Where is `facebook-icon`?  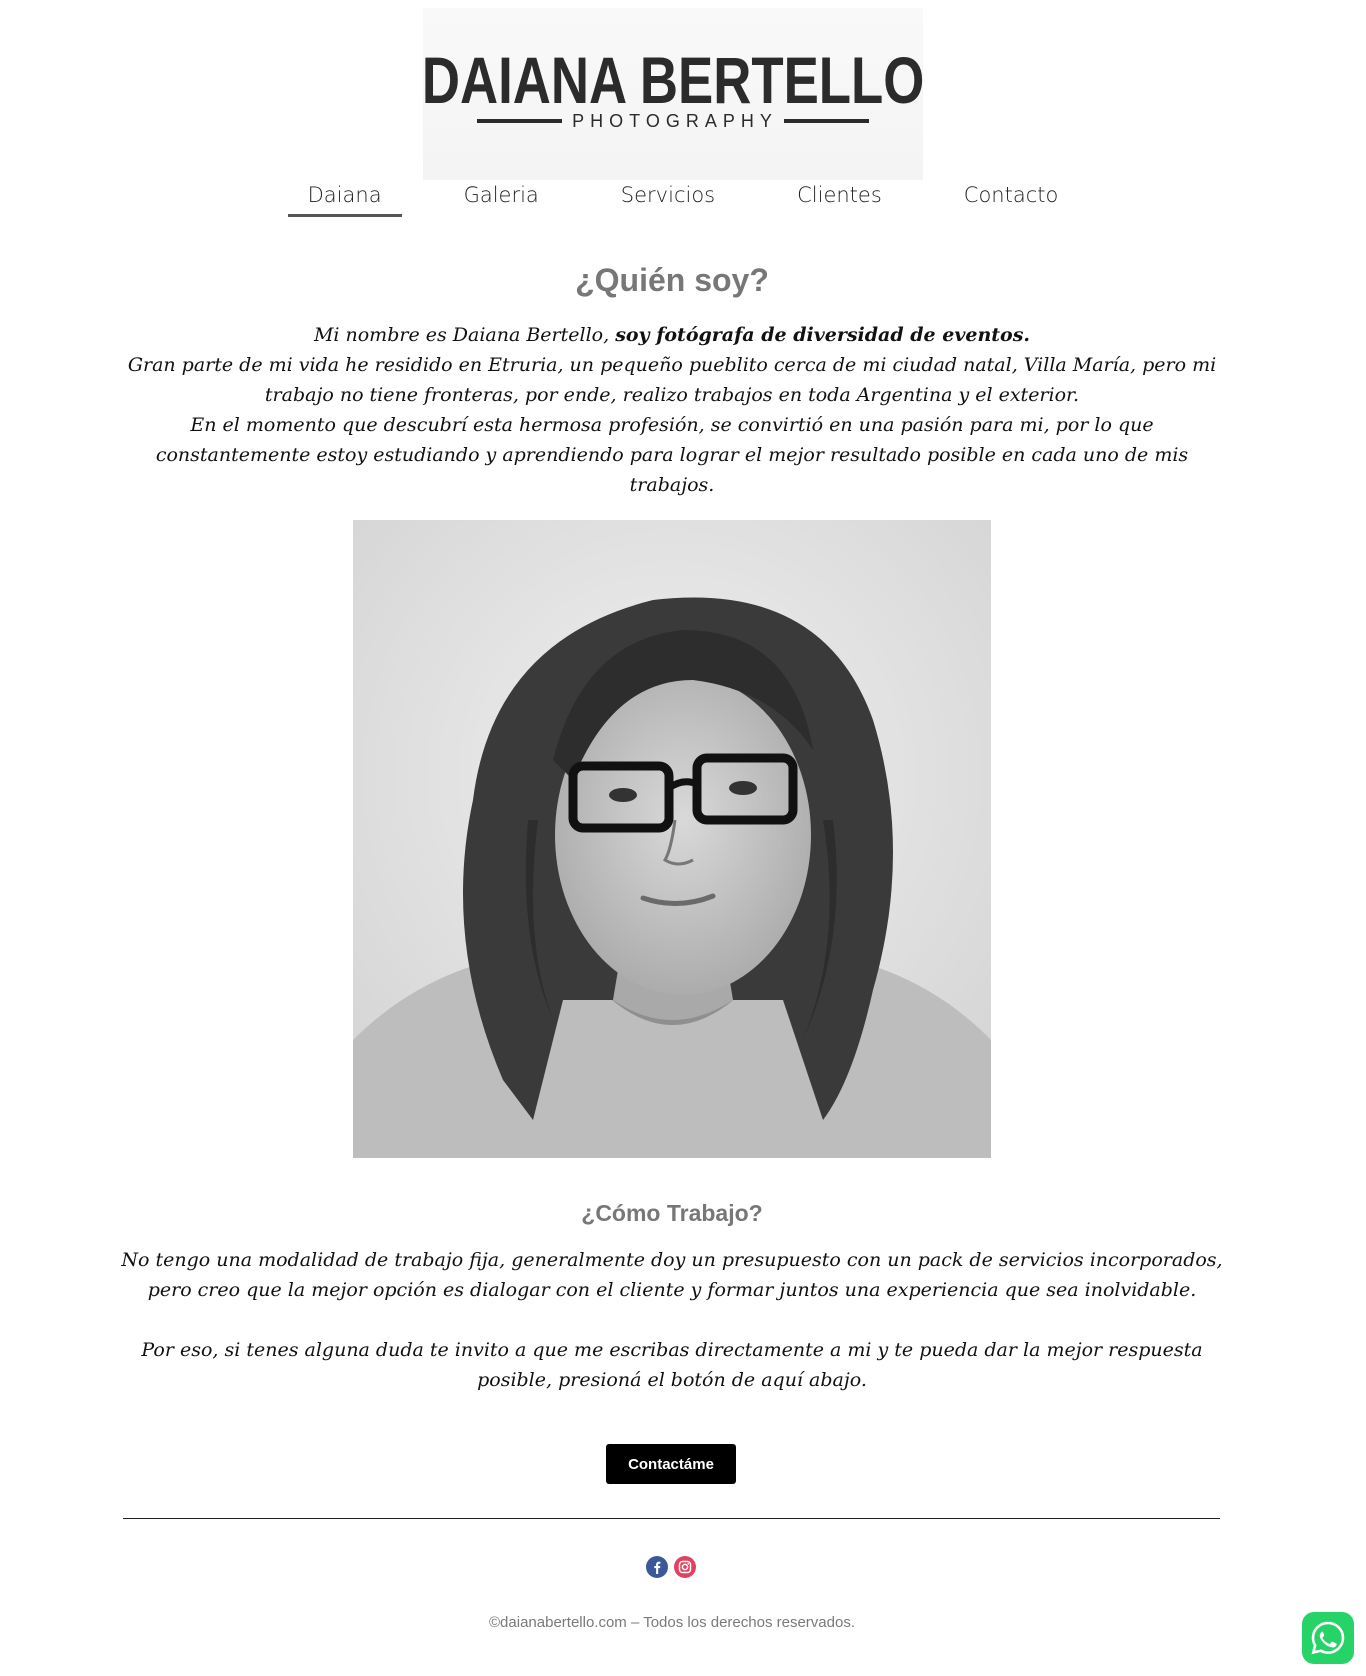
facebook-icon is located at coordinates (657, 1567).